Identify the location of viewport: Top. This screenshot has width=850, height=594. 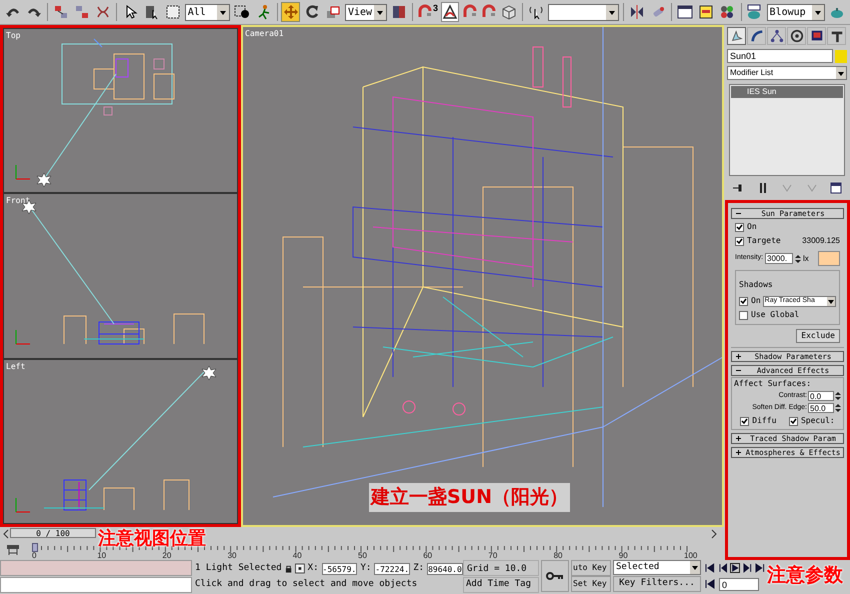
(120, 111).